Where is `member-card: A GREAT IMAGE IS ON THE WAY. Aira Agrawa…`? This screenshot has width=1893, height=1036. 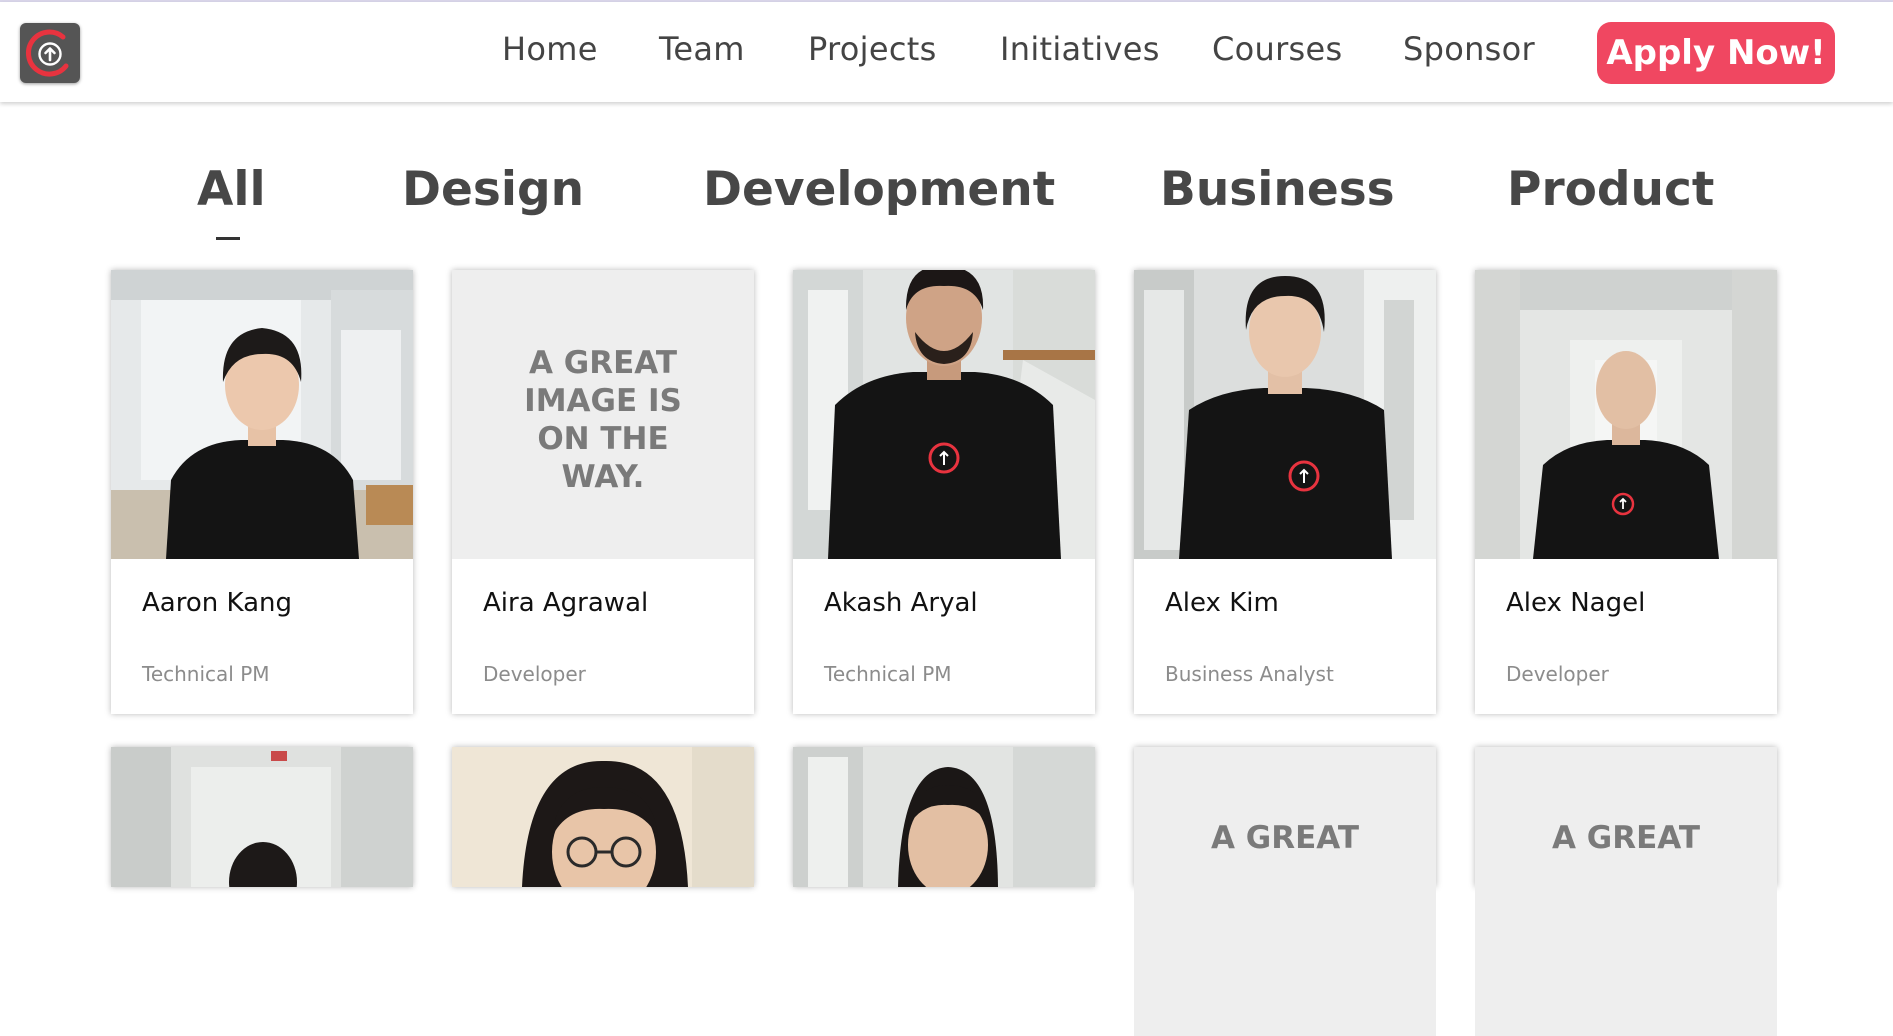
member-card: A GREAT IMAGE IS ON THE WAY. Aira Agrawa… is located at coordinates (603, 492).